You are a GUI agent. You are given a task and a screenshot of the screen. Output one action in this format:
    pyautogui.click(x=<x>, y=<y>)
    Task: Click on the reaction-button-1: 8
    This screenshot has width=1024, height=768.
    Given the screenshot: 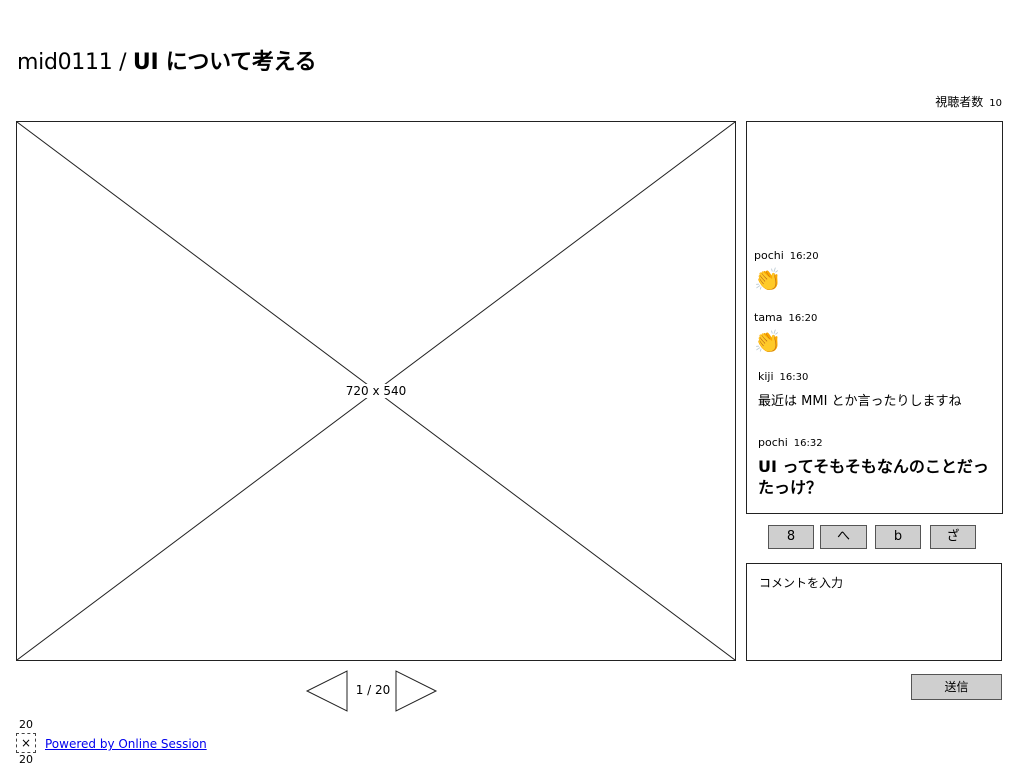 What is the action you would take?
    pyautogui.click(x=791, y=537)
    